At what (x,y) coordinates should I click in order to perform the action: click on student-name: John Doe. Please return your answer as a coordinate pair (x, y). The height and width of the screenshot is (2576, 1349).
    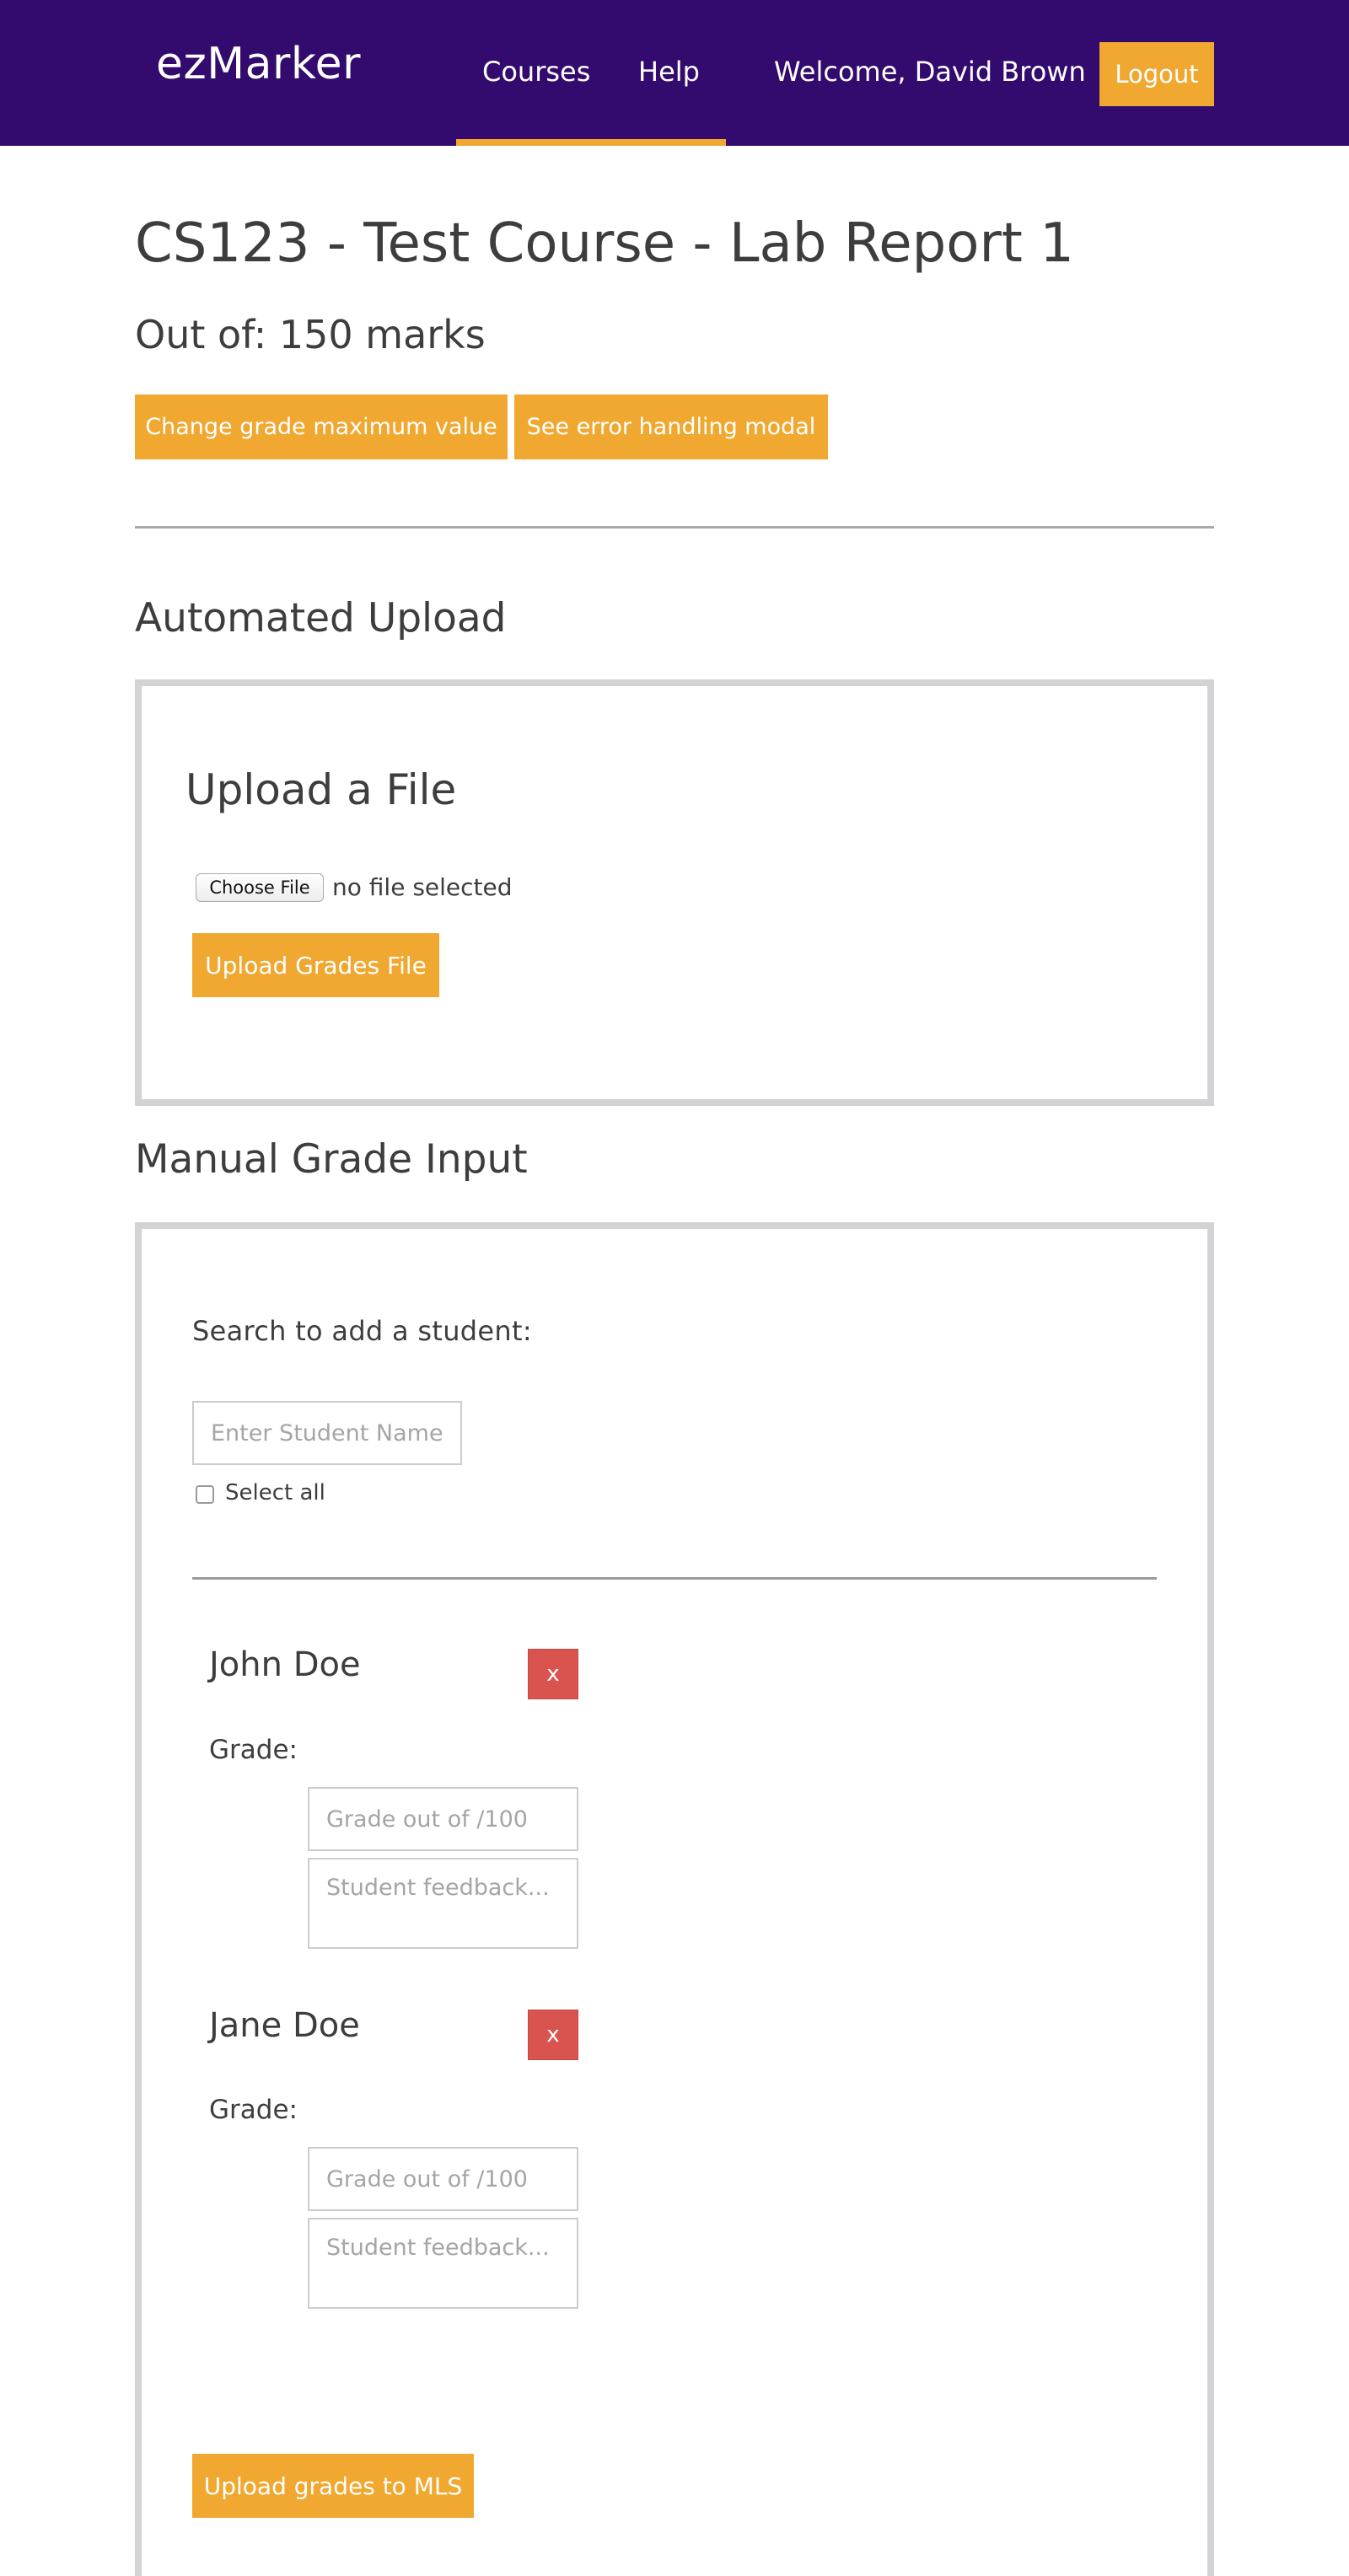
    Looking at the image, I should click on (285, 1664).